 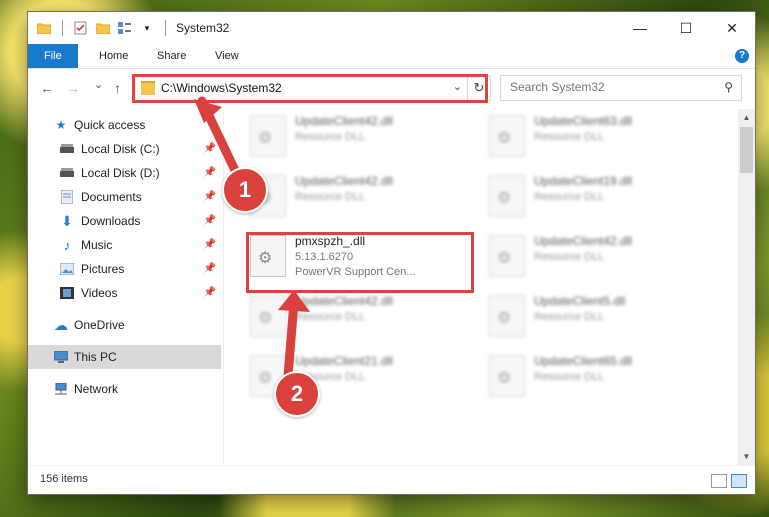 What do you see at coordinates (99, 325) in the screenshot?
I see `sidebar-item-label: OneDrive` at bounding box center [99, 325].